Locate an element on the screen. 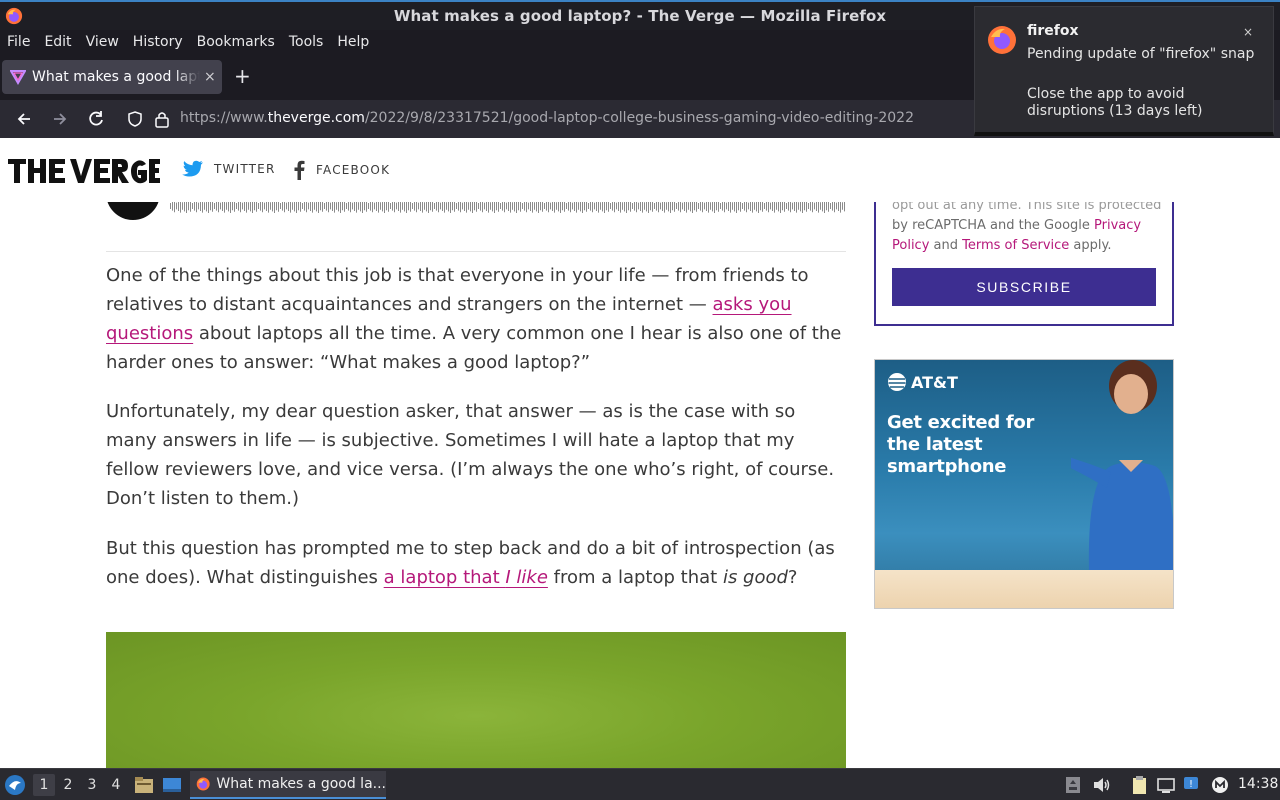  link-emphasis: I like is located at coordinates (526, 577).